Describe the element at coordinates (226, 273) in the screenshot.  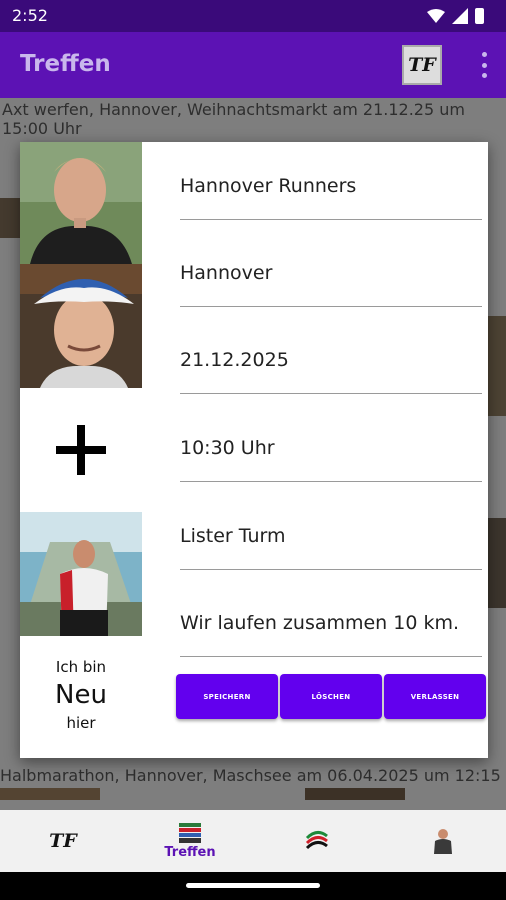
I see `city-value: Hannover` at that location.